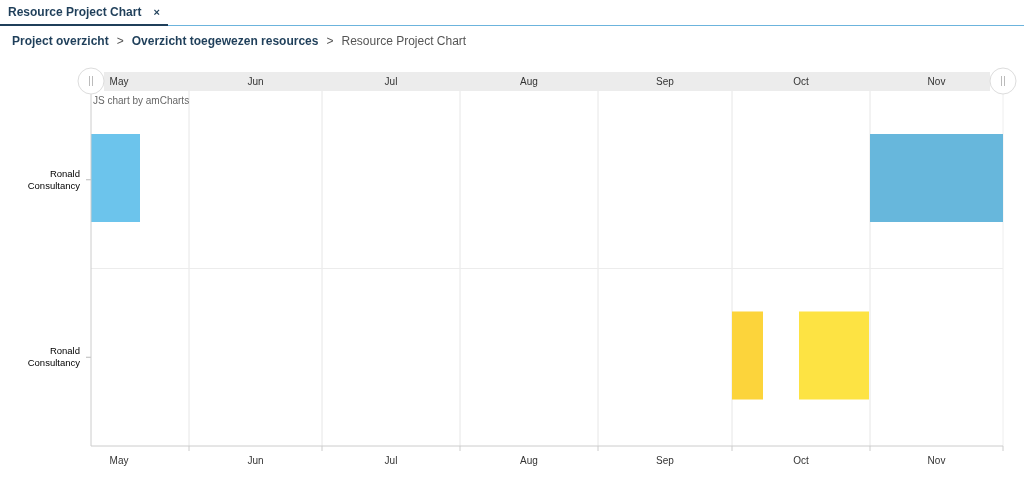 Image resolution: width=1024 pixels, height=487 pixels. I want to click on close-button: ×, so click(156, 12).